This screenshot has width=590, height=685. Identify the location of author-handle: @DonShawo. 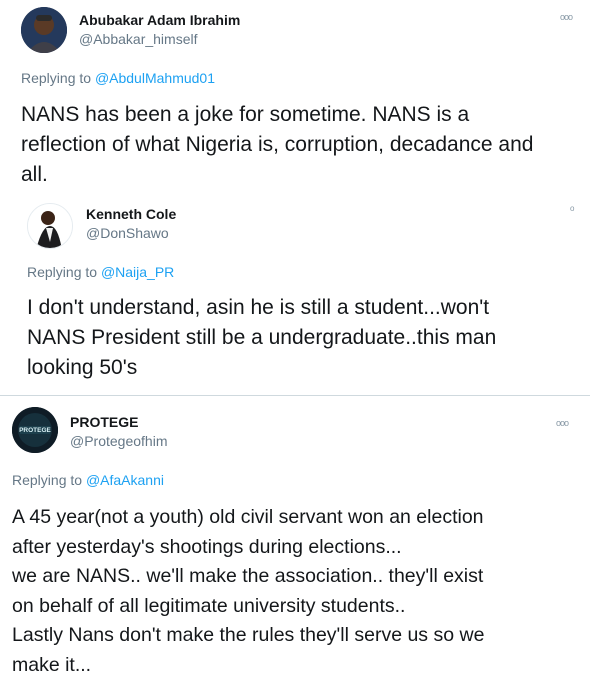
(127, 233).